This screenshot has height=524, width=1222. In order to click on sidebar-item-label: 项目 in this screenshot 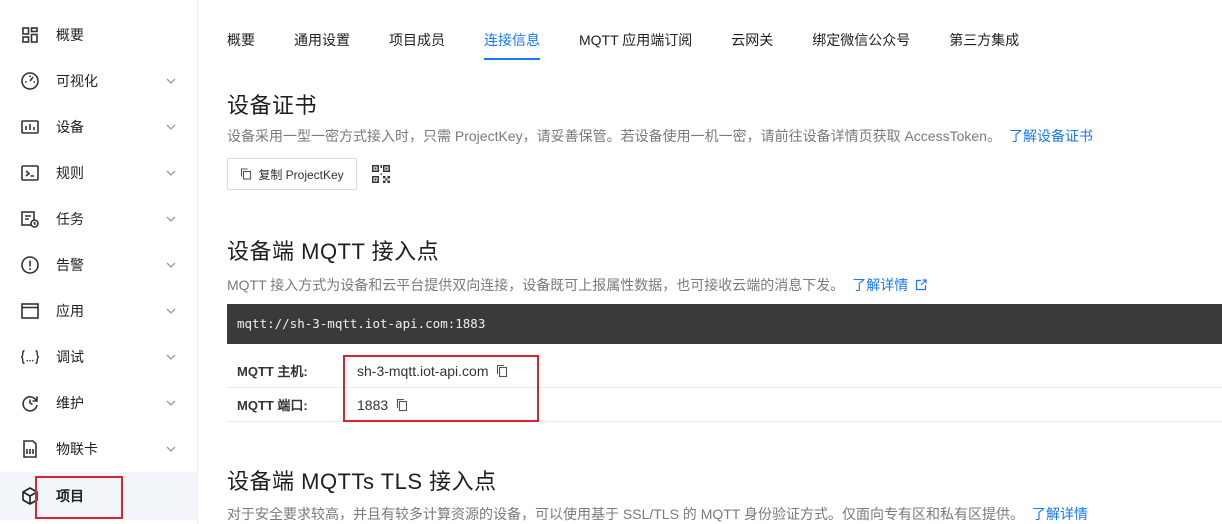, I will do `click(70, 496)`.